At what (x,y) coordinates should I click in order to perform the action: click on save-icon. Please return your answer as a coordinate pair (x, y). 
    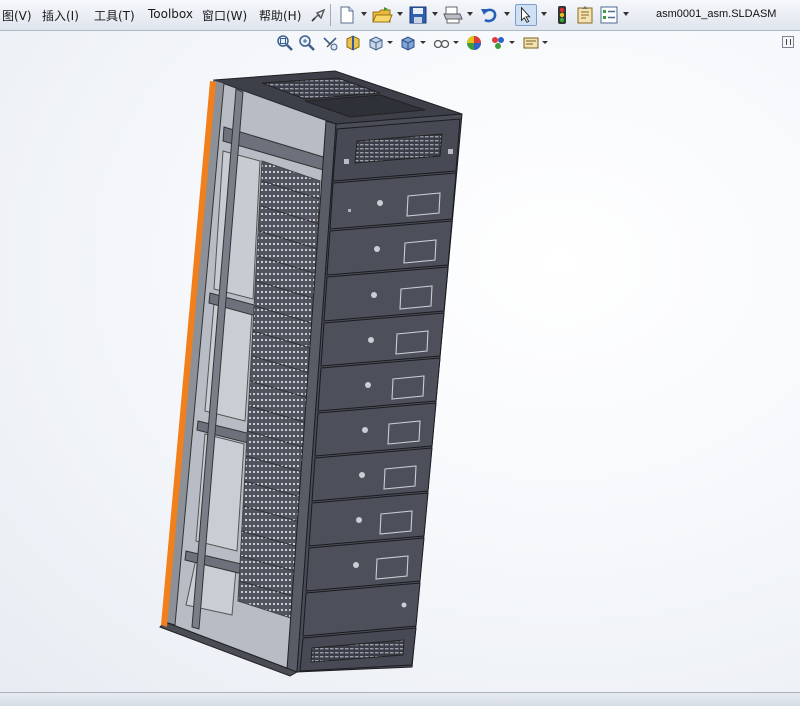
    Looking at the image, I should click on (418, 15).